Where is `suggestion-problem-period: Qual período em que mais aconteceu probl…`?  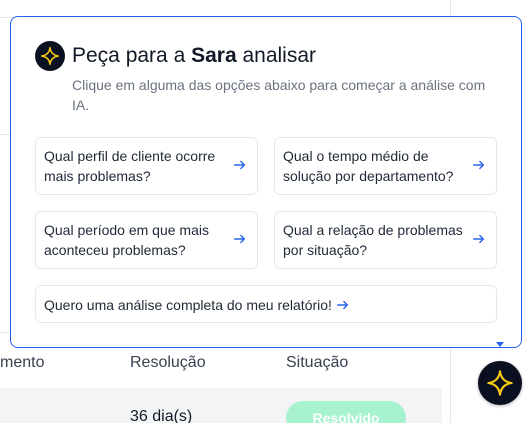 suggestion-problem-period: Qual período em que mais aconteceu probl… is located at coordinates (146, 240).